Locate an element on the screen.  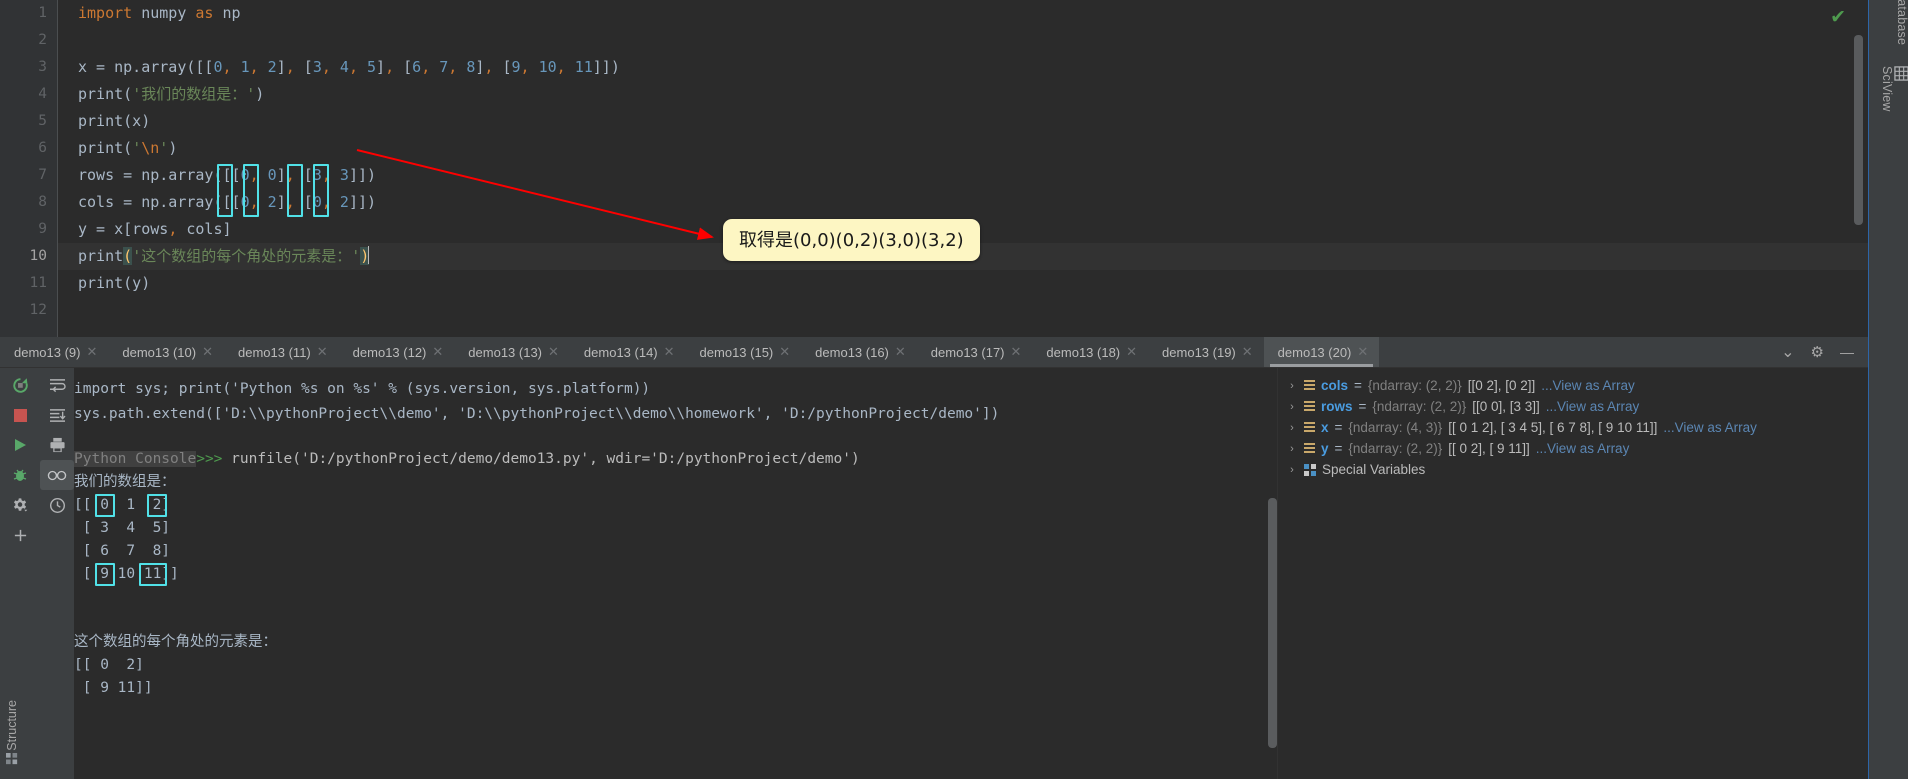
console-prompt-label: Python Console is located at coordinates (135, 459).